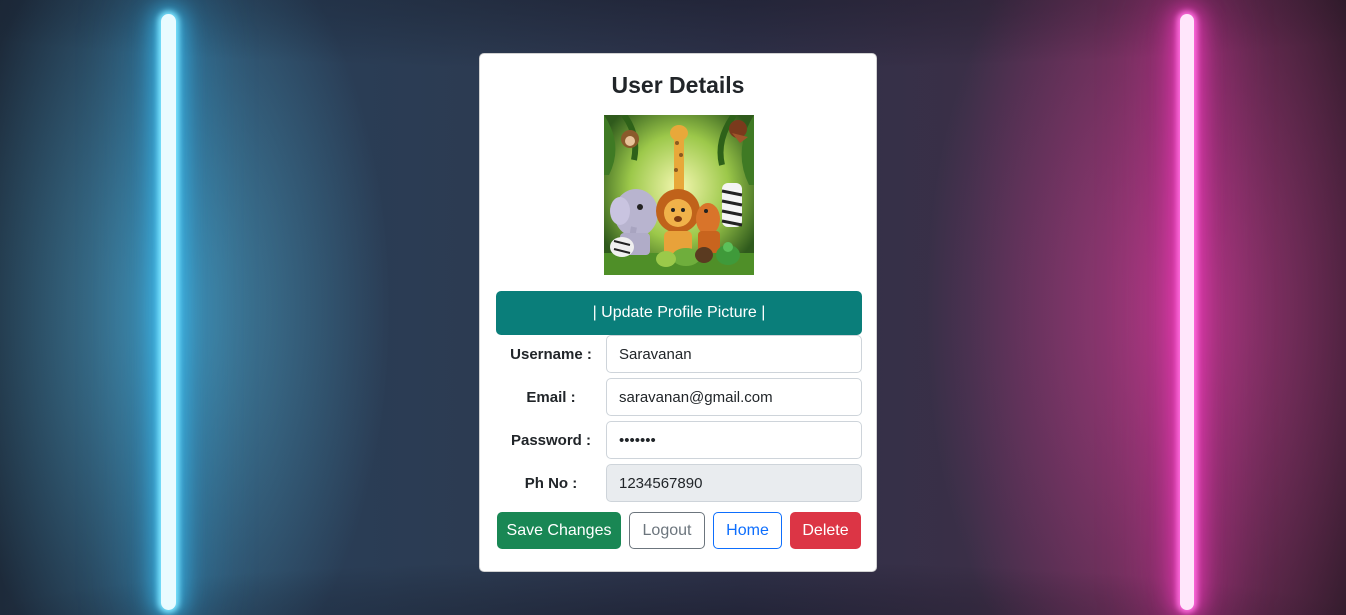  What do you see at coordinates (734, 440) in the screenshot?
I see `password-input` at bounding box center [734, 440].